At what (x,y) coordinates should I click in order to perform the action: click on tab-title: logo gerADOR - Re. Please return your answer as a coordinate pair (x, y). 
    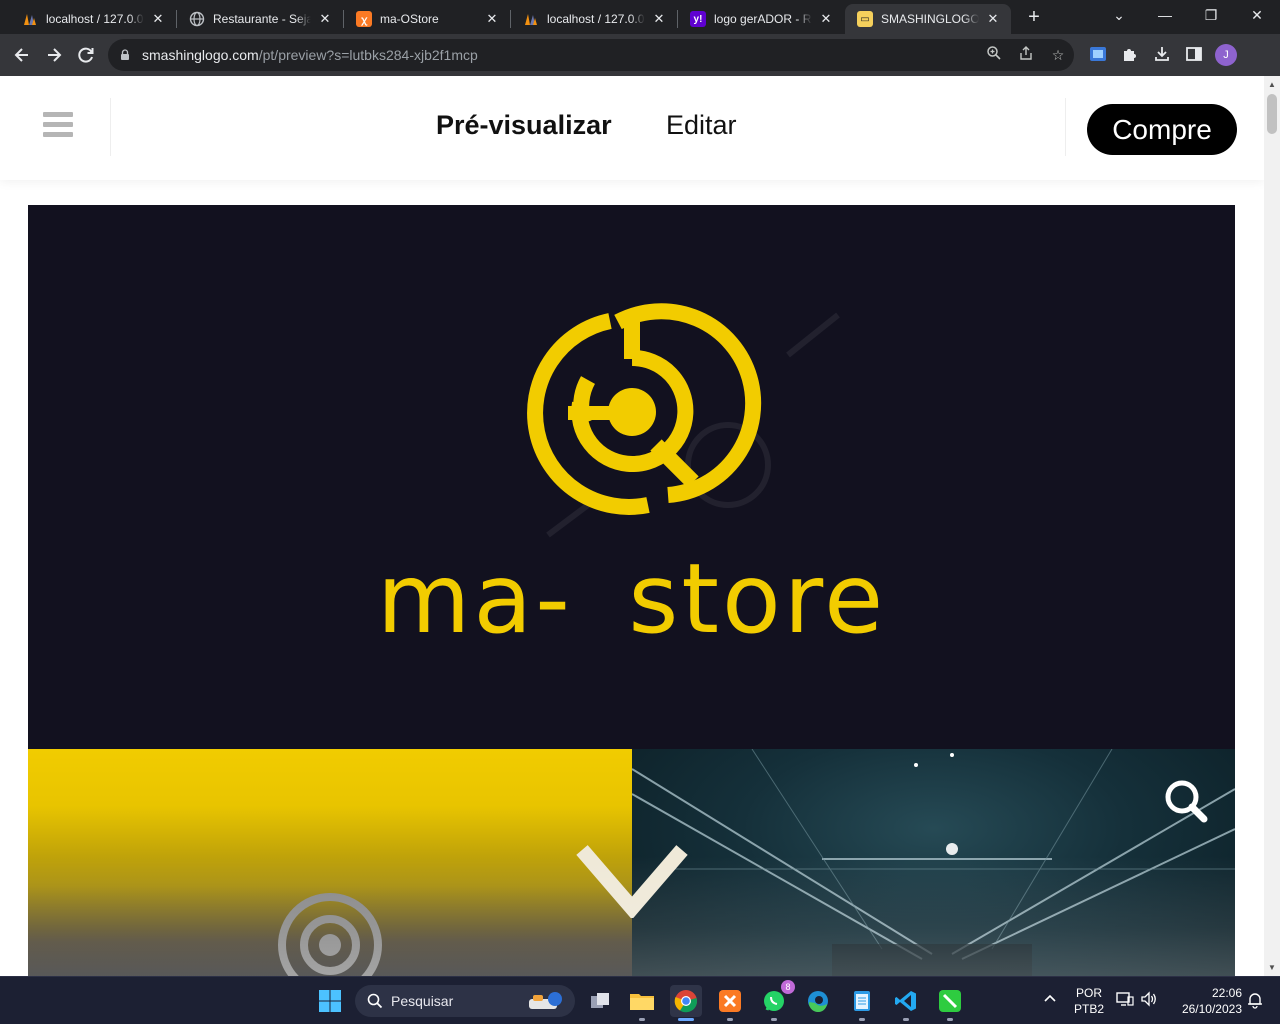
    Looking at the image, I should click on (763, 19).